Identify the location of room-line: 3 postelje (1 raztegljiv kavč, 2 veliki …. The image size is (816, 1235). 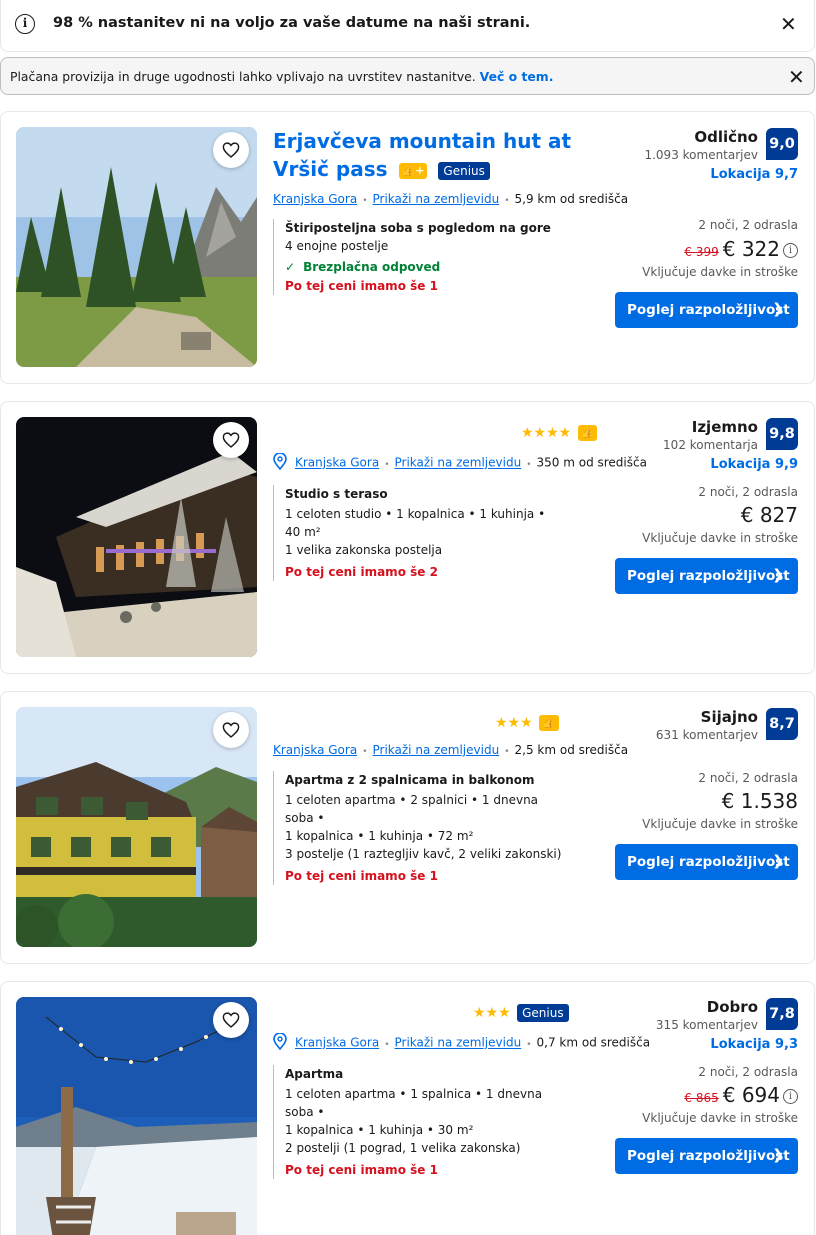
(423, 854).